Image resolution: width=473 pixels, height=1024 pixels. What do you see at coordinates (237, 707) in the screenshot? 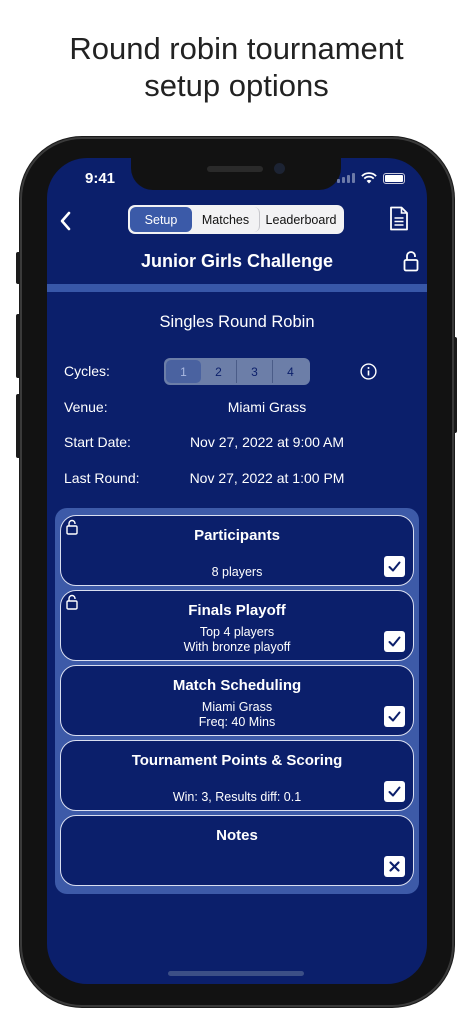
I see `card-detail: Miami Grass` at bounding box center [237, 707].